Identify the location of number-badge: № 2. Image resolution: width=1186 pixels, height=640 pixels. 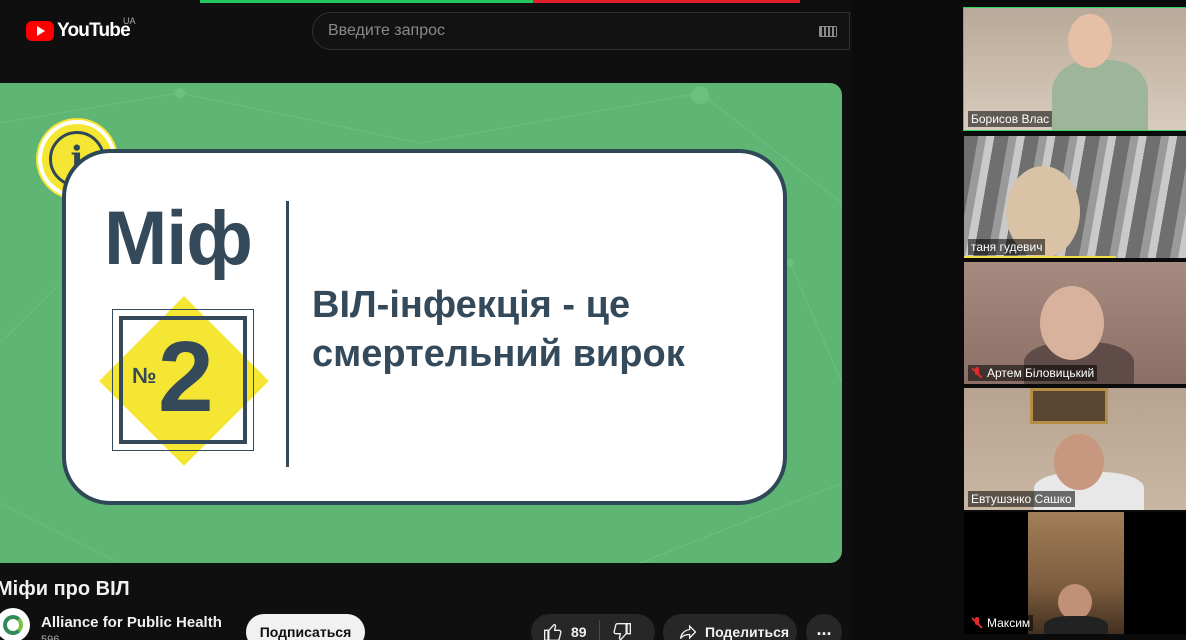
(184, 381).